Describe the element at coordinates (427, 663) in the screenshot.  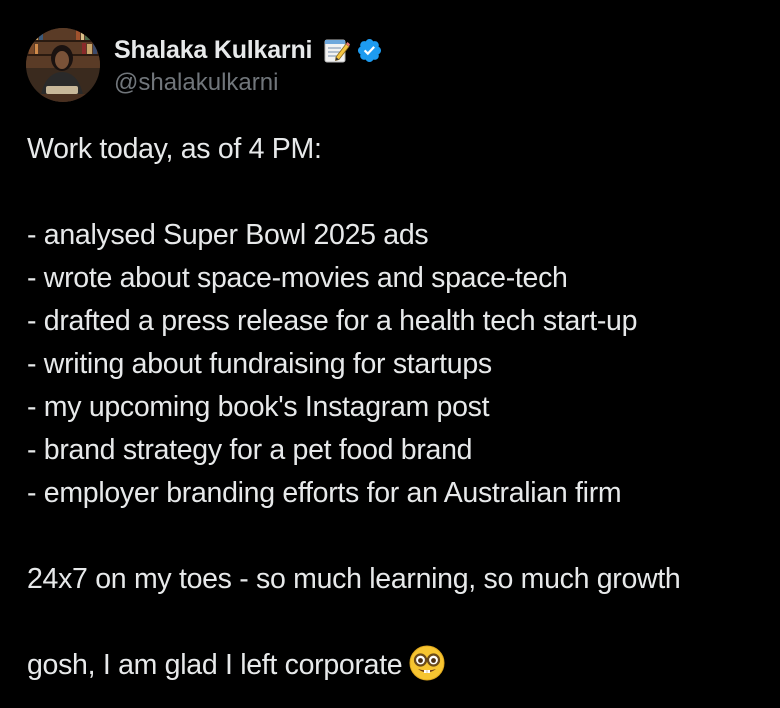
I see `nerd-face-icon` at that location.